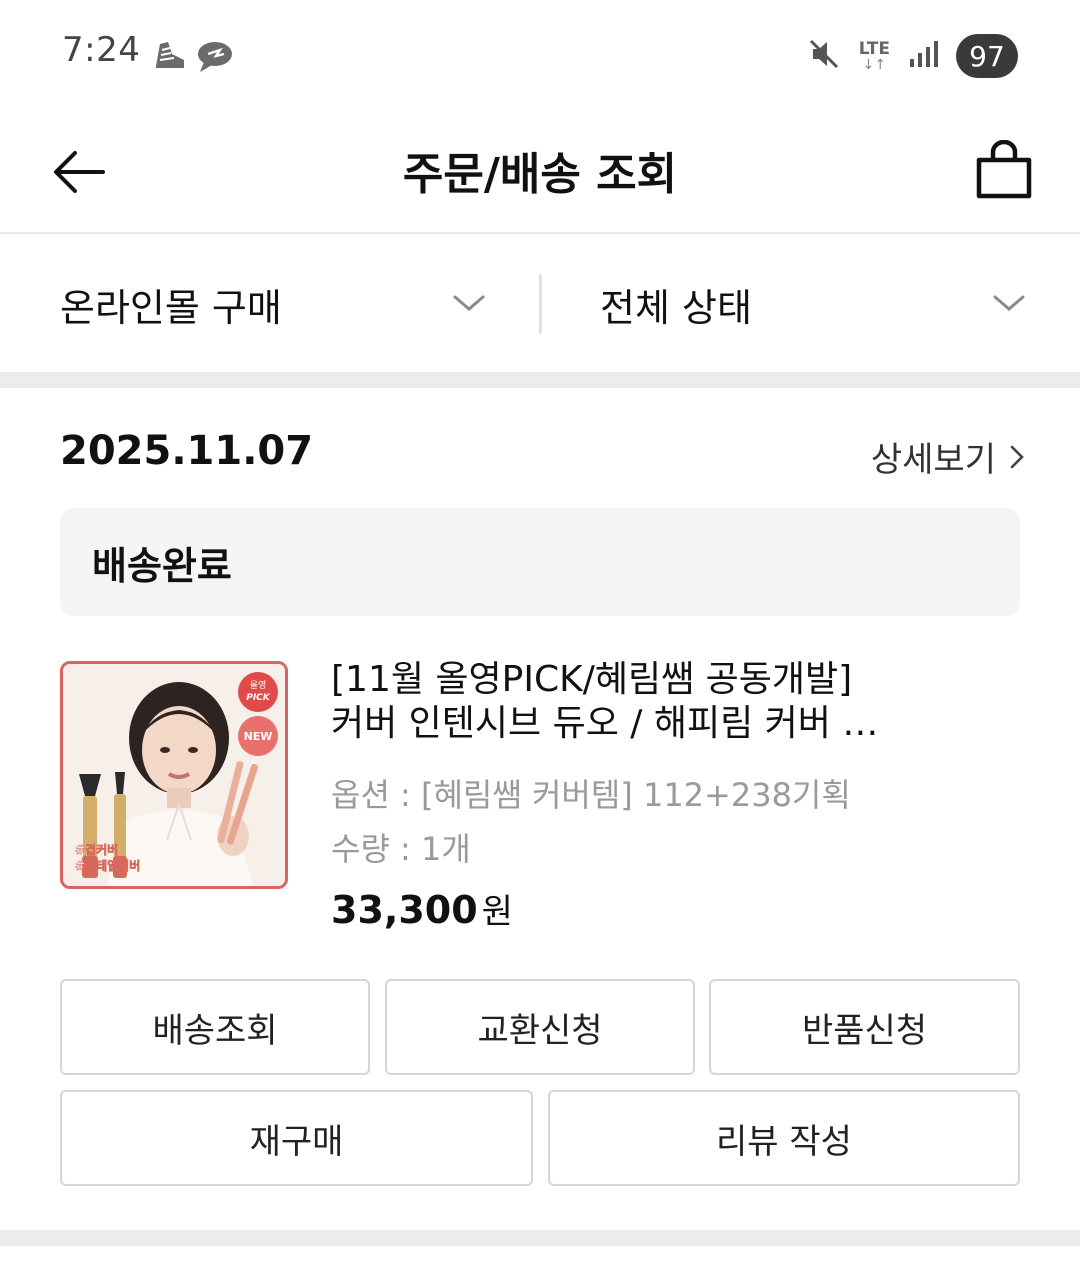 The width and height of the screenshot is (1080, 1271). I want to click on filter-divider, so click(540, 304).